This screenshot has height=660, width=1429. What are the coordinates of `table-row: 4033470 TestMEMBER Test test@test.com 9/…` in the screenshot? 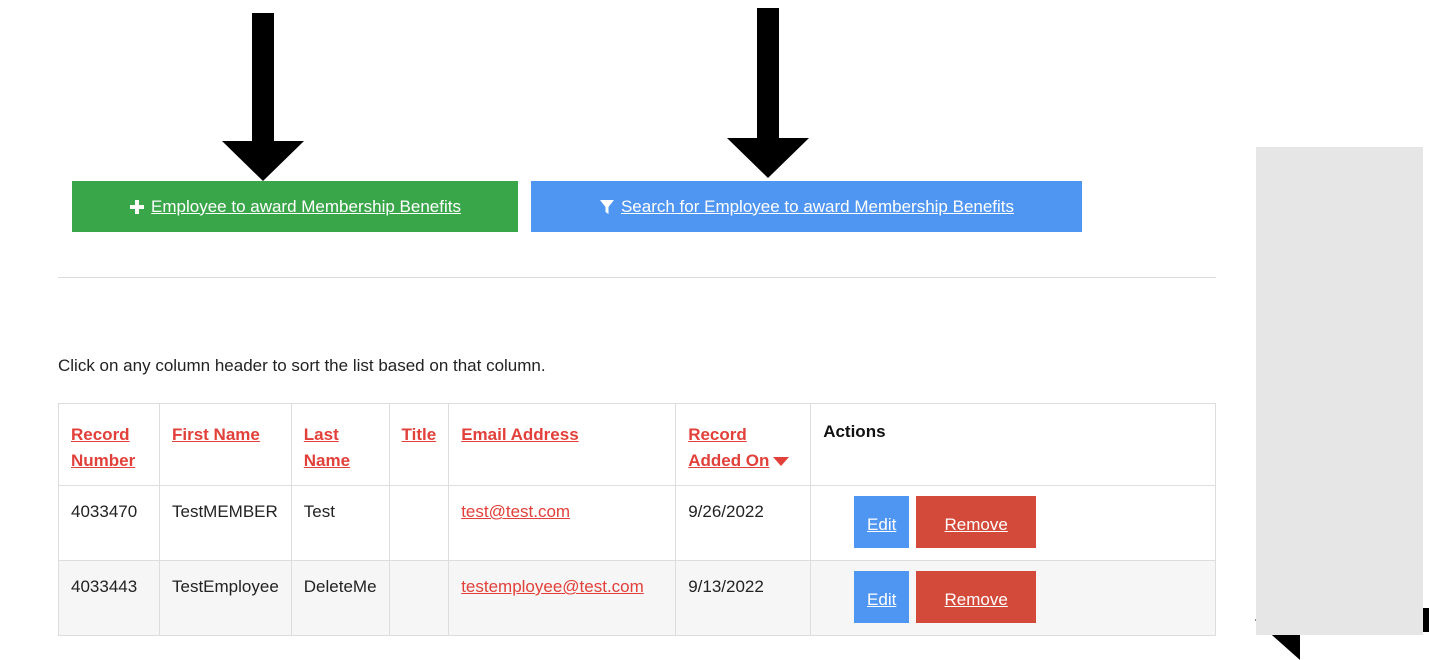 It's located at (637, 523).